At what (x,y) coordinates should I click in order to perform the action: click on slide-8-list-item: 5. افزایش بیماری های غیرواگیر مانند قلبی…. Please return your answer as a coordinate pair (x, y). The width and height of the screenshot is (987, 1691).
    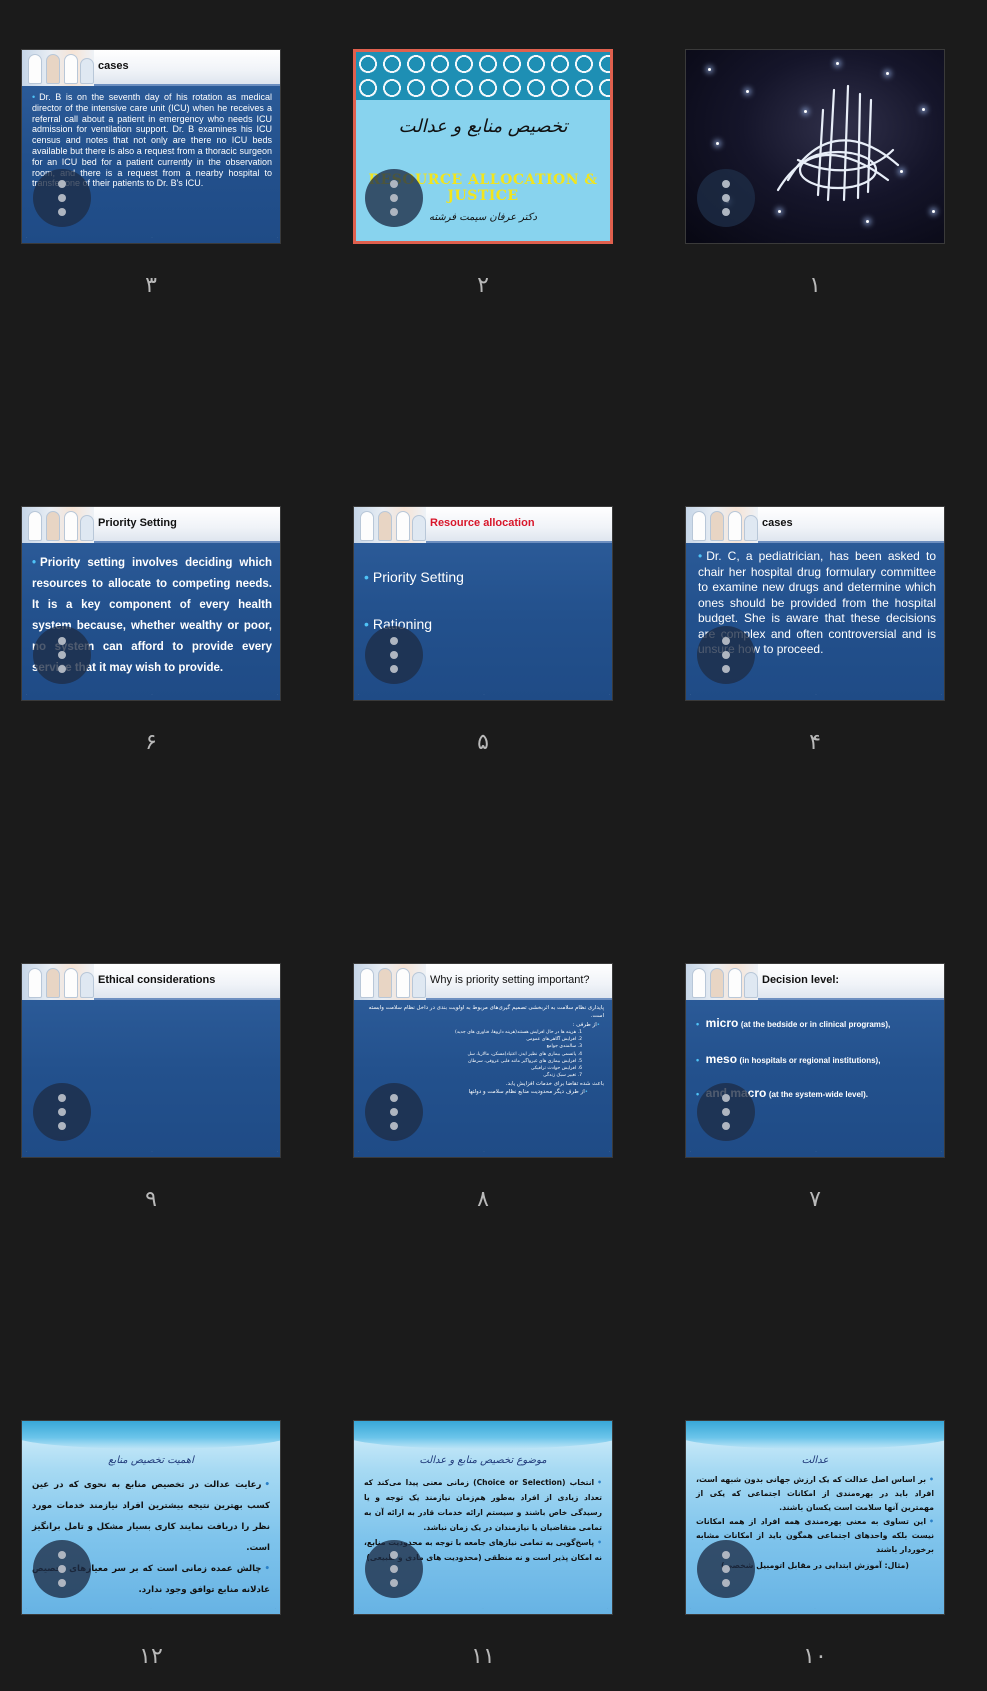
    Looking at the image, I should click on (524, 1061).